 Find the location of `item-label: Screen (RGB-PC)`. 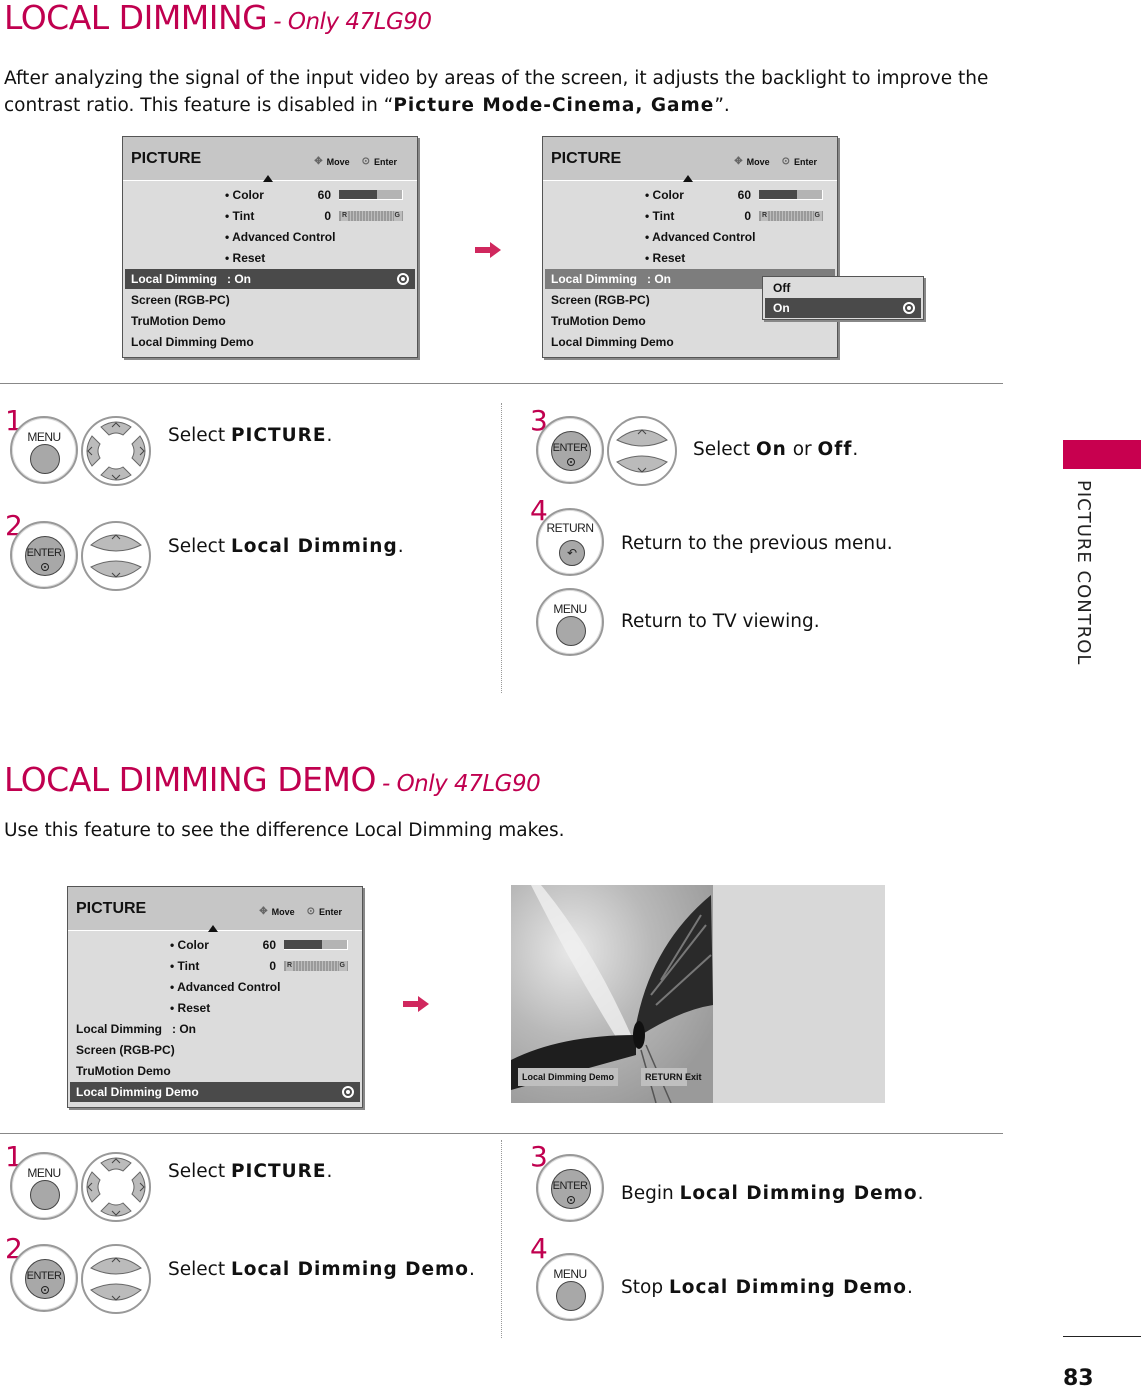

item-label: Screen (RGB-PC) is located at coordinates (180, 300).